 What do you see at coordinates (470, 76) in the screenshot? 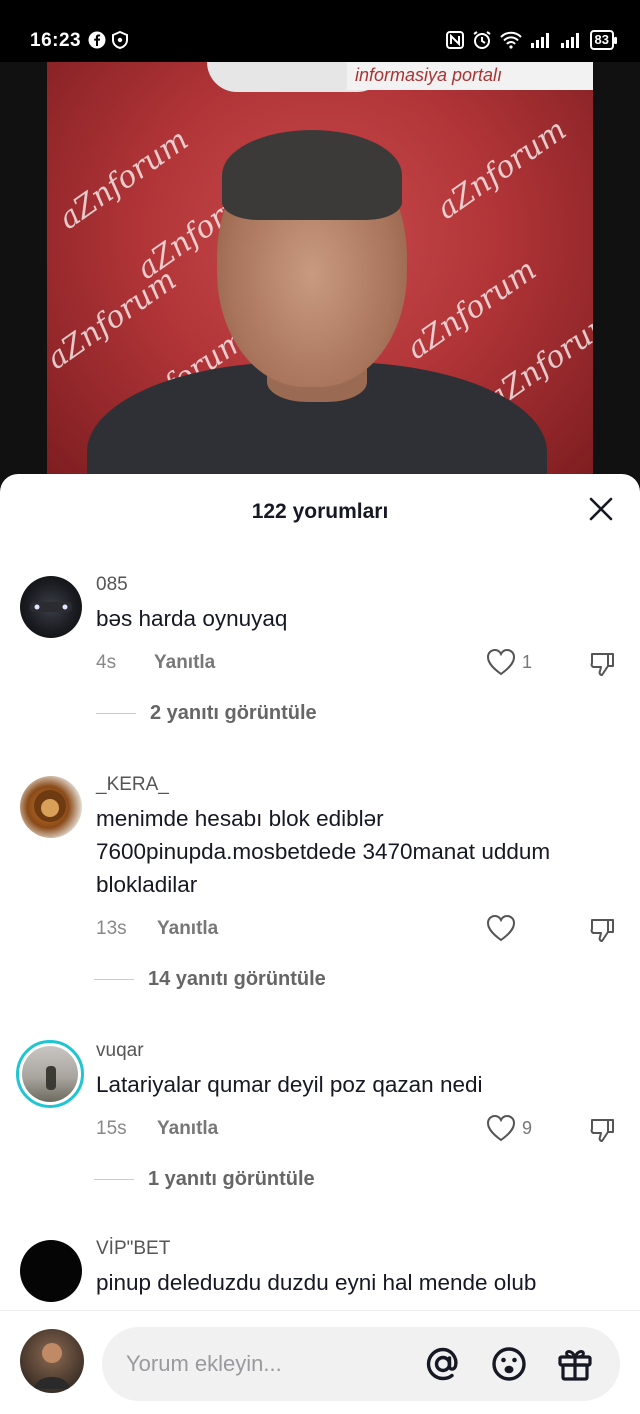
I see `banner-text: informasiya portalı` at bounding box center [470, 76].